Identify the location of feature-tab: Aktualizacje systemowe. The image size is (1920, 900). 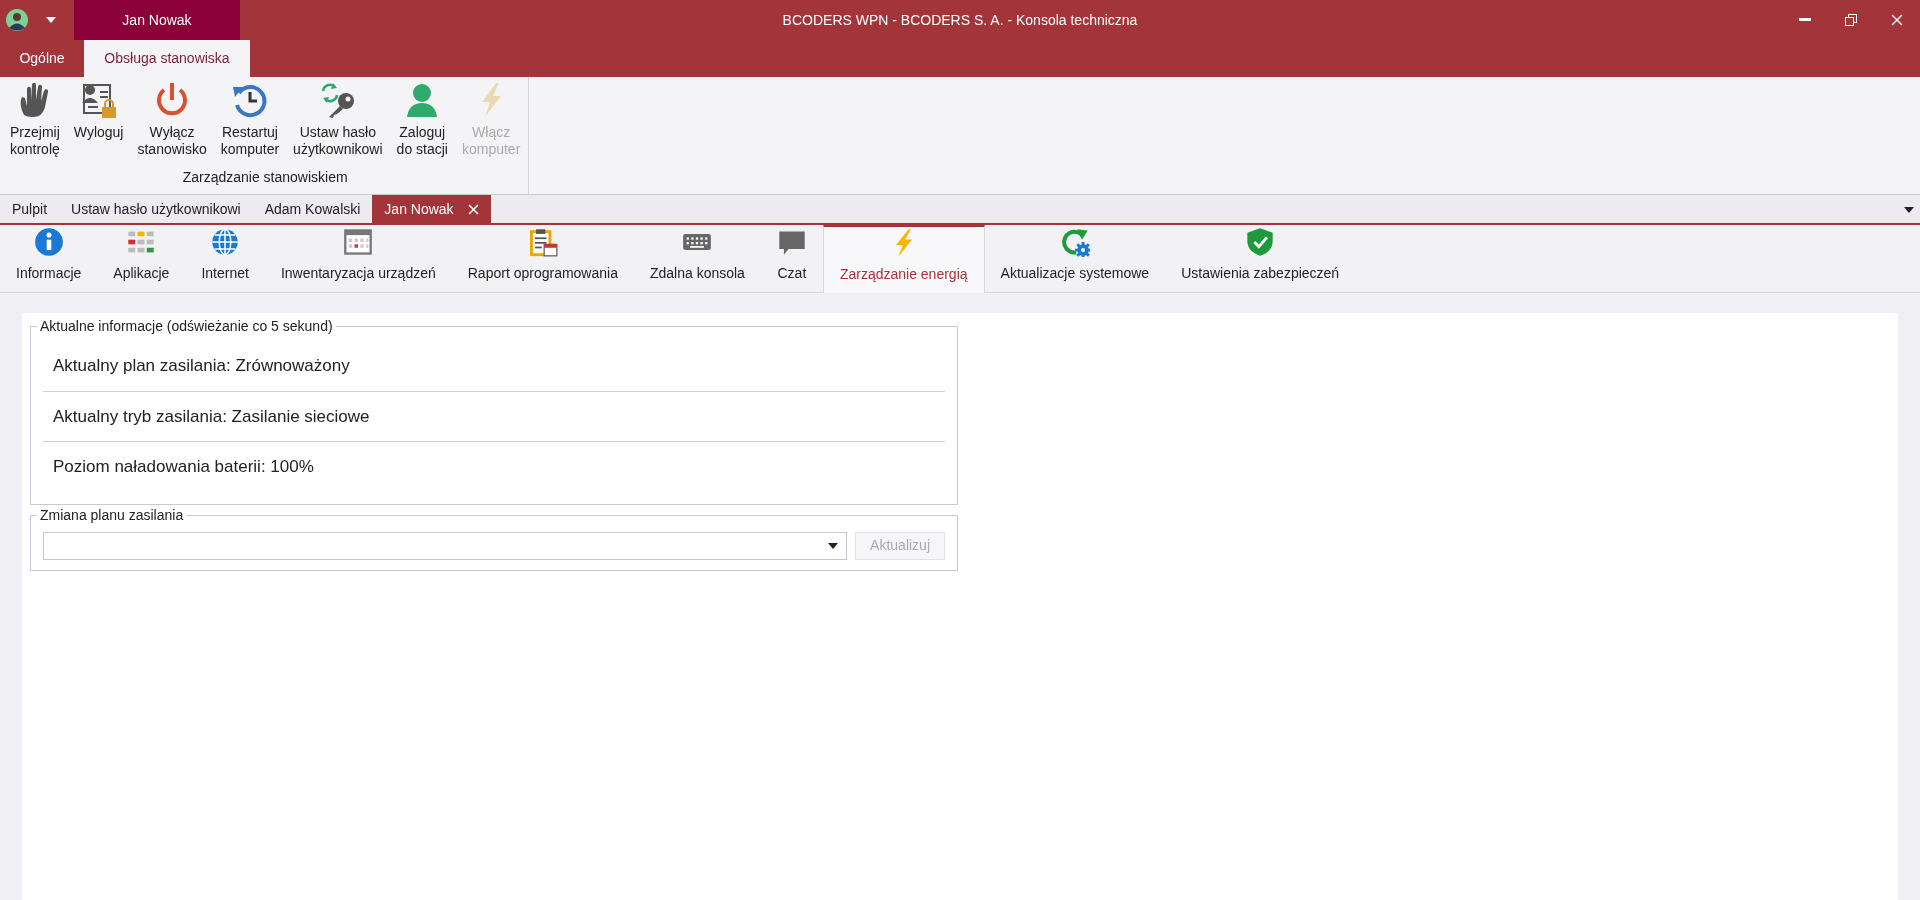
(1075, 258).